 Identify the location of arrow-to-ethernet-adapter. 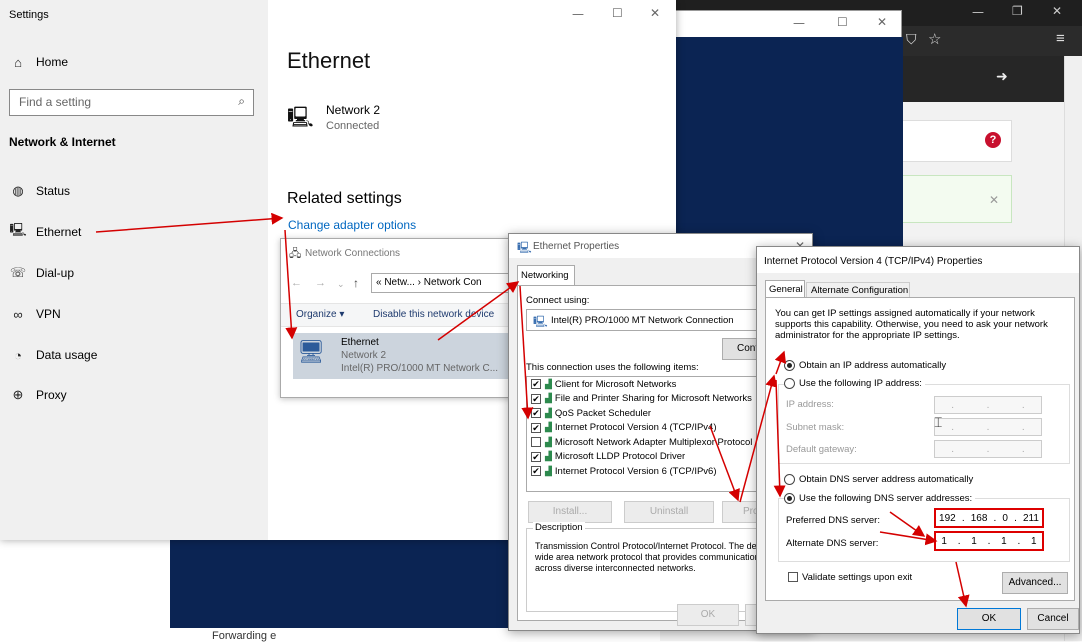
(291, 284).